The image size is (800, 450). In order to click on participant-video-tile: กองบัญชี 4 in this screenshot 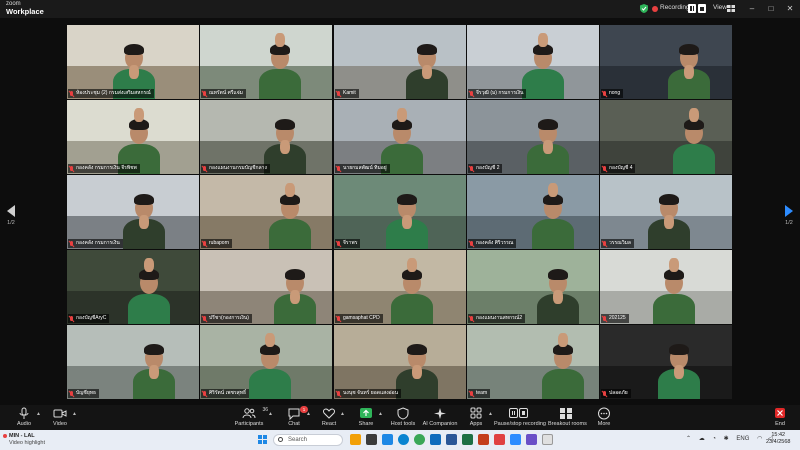, I will do `click(666, 137)`.